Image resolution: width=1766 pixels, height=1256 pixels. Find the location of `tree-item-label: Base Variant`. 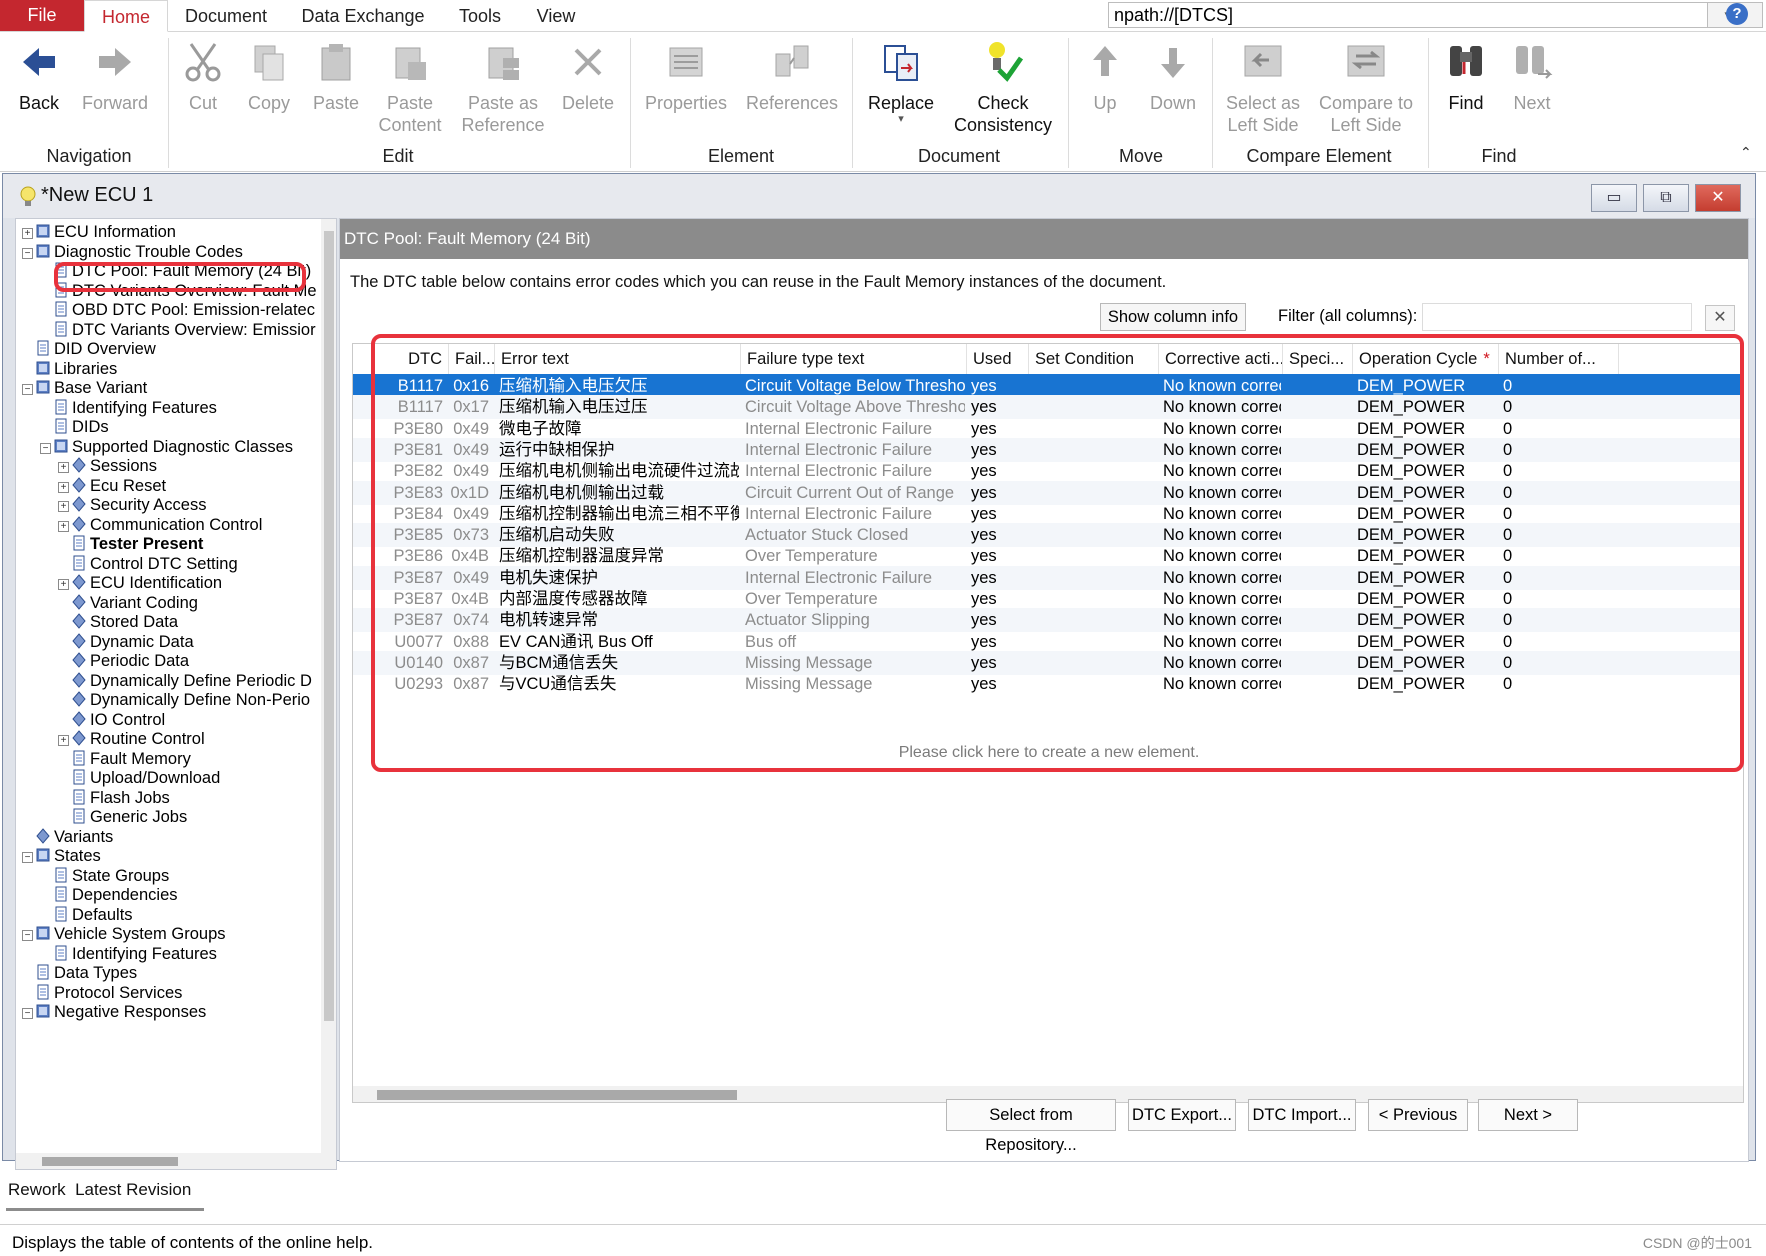

tree-item-label: Base Variant is located at coordinates (101, 388).